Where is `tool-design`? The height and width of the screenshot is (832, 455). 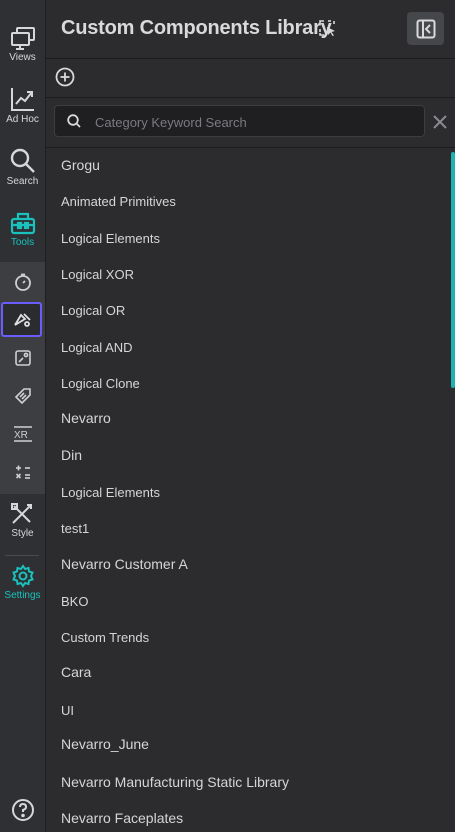
tool-design is located at coordinates (21, 319).